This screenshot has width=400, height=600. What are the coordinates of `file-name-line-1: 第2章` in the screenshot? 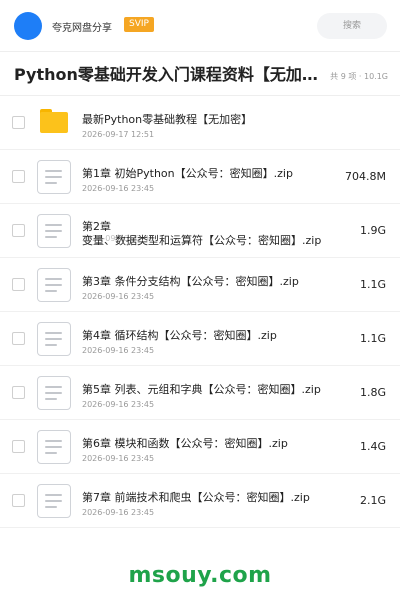 It's located at (96, 226).